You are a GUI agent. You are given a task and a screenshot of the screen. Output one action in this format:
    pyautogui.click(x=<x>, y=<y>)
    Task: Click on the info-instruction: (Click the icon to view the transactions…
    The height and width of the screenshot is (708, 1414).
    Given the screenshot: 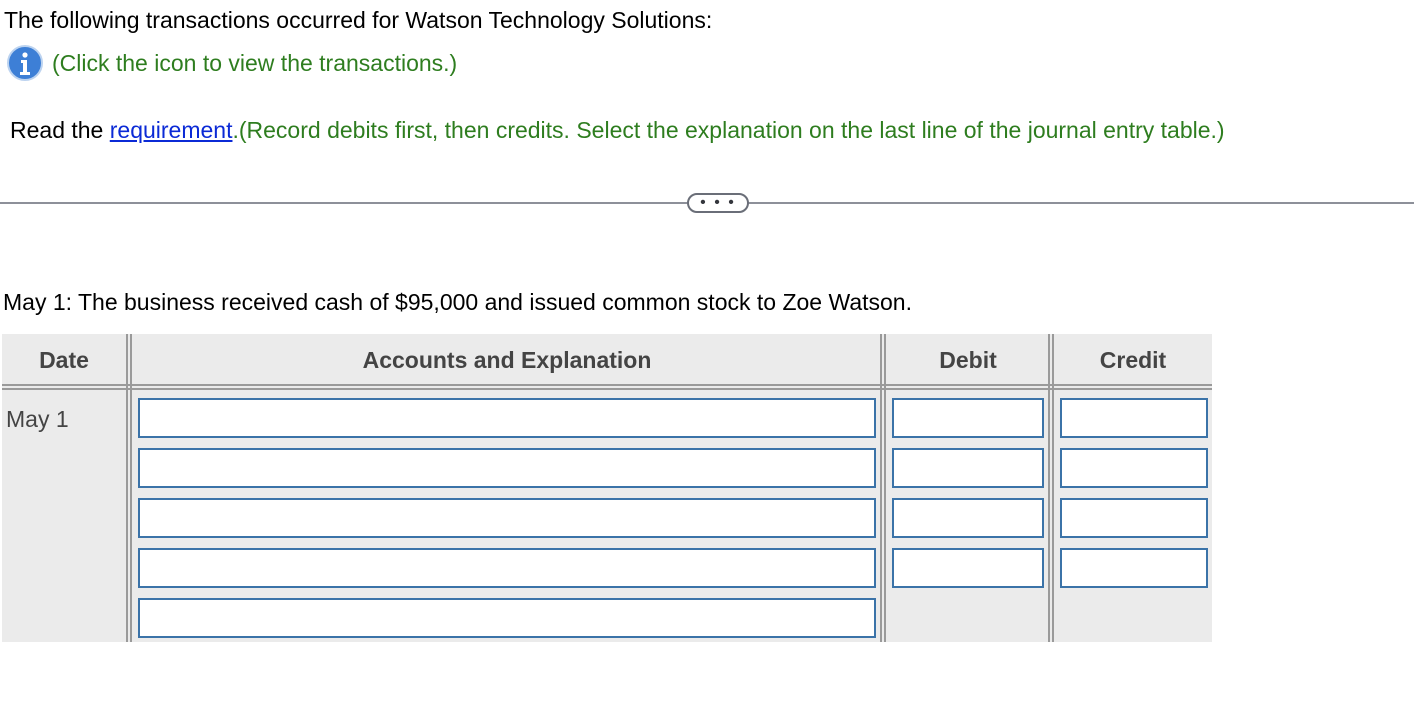 What is the action you would take?
    pyautogui.click(x=255, y=63)
    